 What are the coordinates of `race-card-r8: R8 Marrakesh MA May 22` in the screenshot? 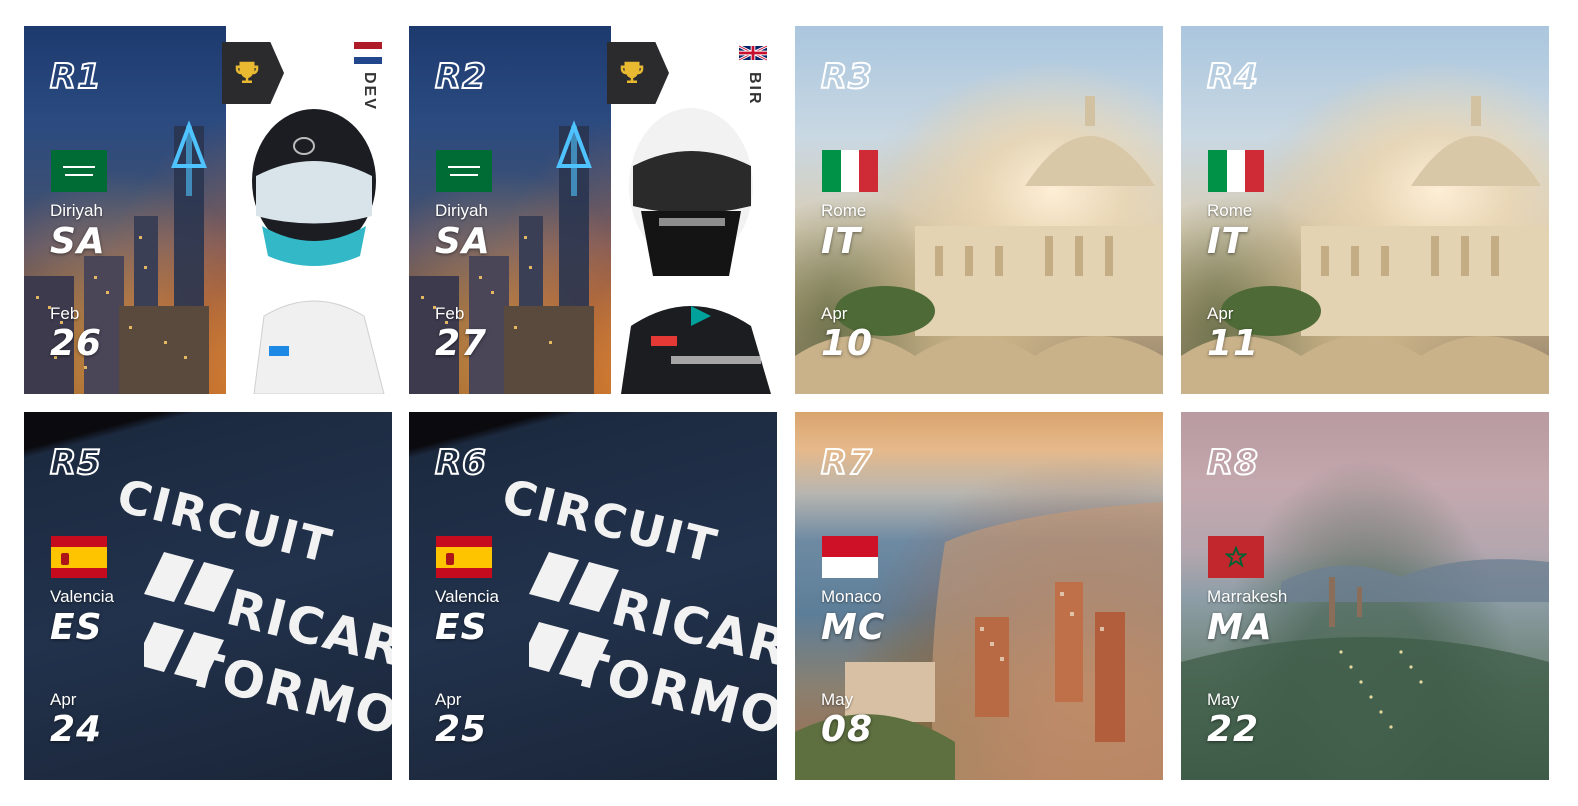 It's located at (1365, 596).